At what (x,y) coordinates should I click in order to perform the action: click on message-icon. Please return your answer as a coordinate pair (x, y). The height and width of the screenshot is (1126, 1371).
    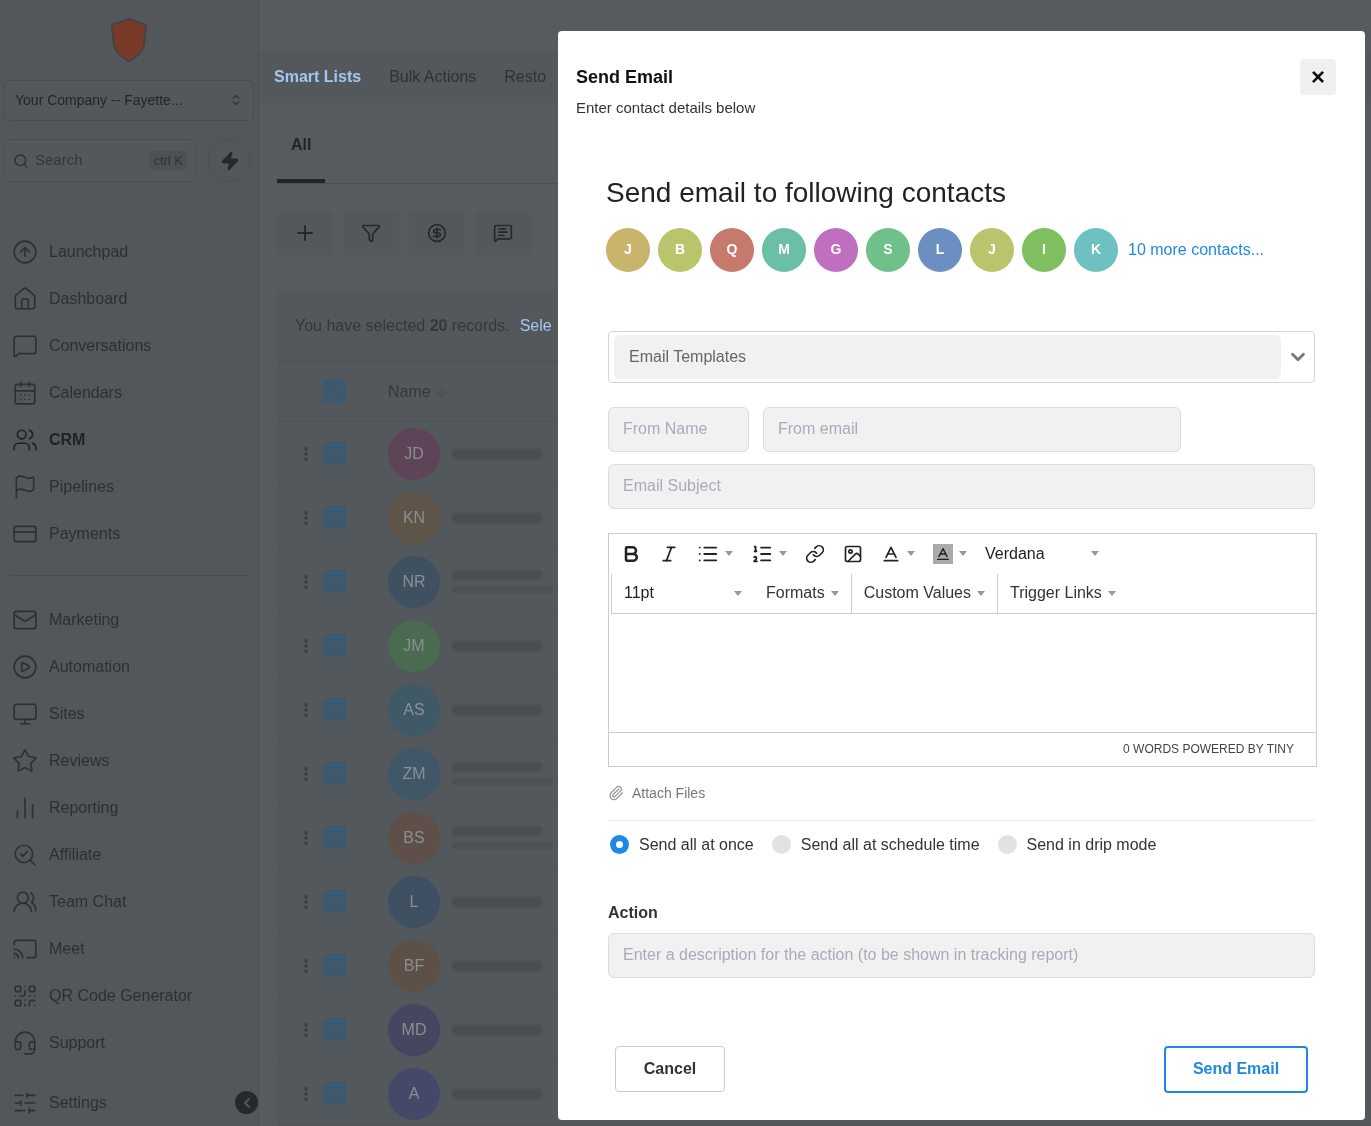
    Looking at the image, I should click on (503, 233).